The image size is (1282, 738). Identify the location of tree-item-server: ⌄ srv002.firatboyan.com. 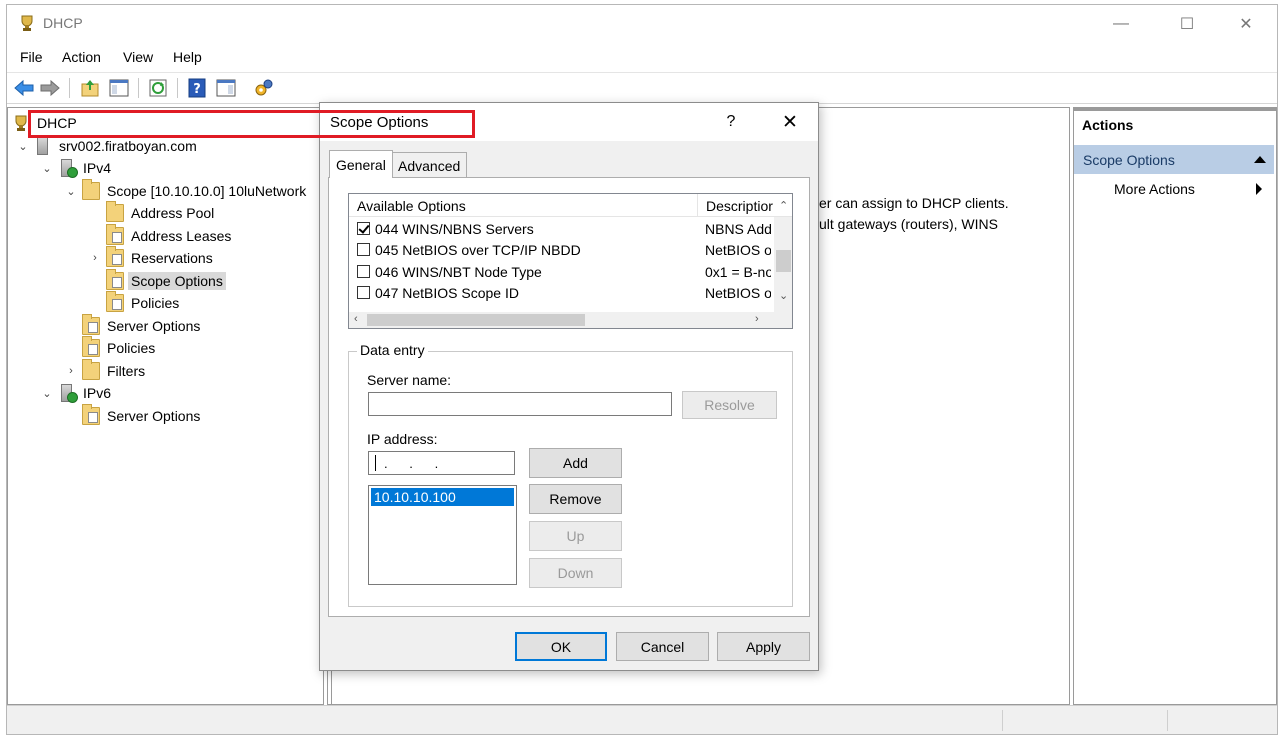
(108, 146).